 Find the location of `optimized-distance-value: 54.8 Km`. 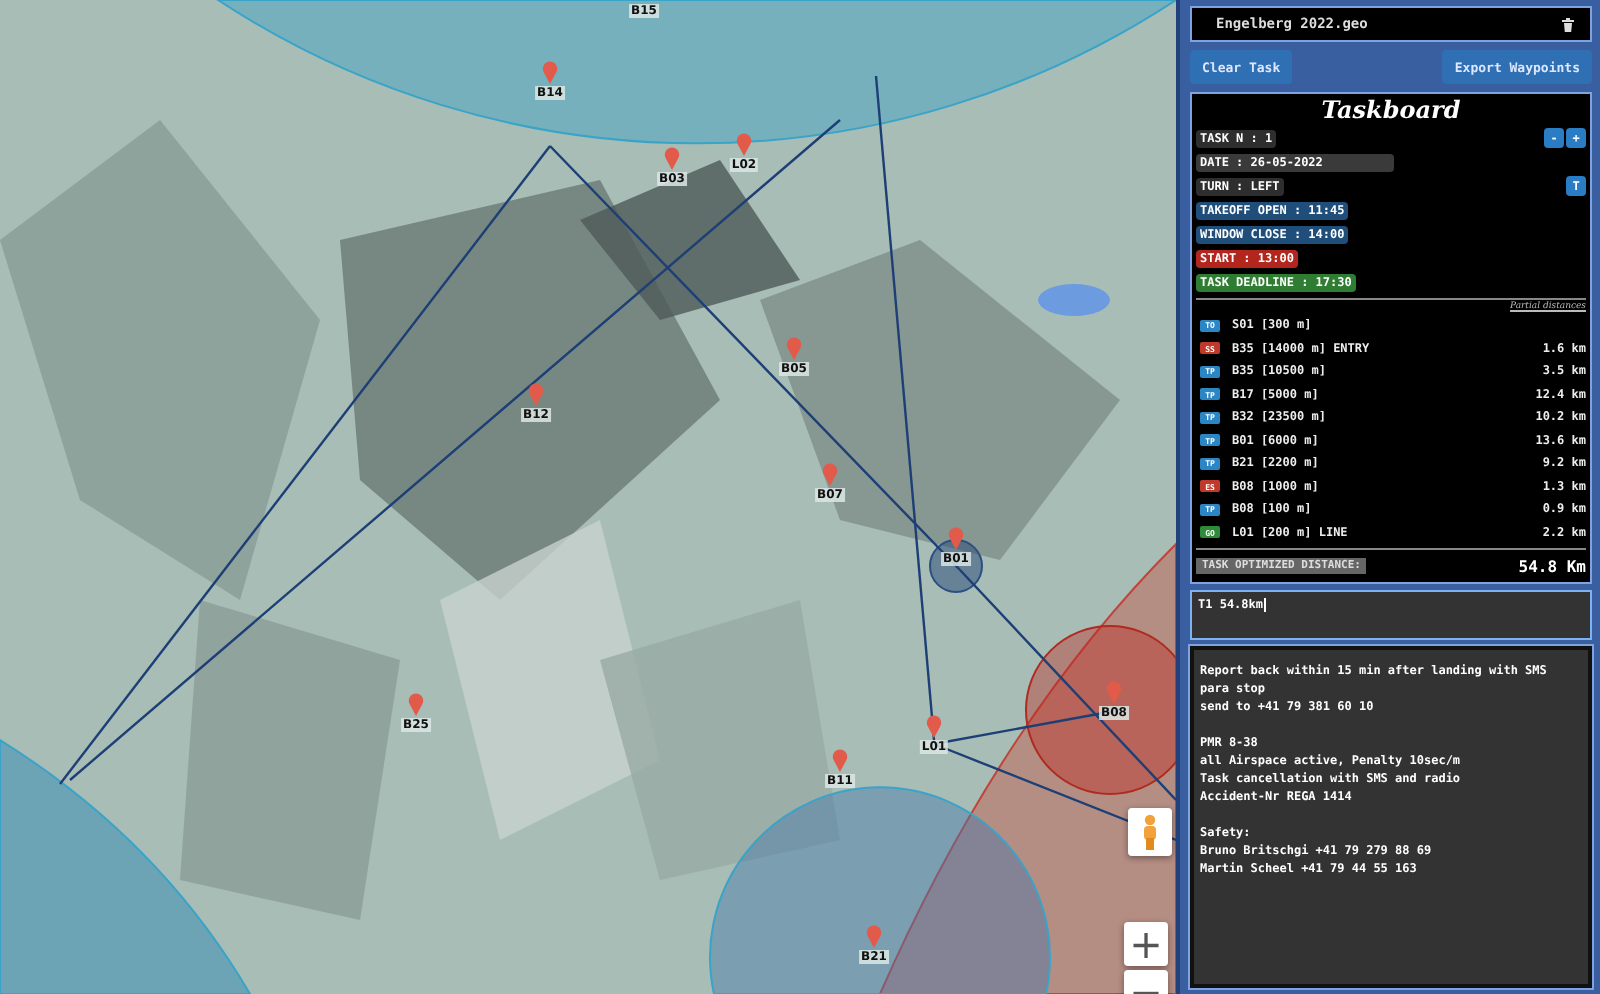

optimized-distance-value: 54.8 Km is located at coordinates (1552, 566).